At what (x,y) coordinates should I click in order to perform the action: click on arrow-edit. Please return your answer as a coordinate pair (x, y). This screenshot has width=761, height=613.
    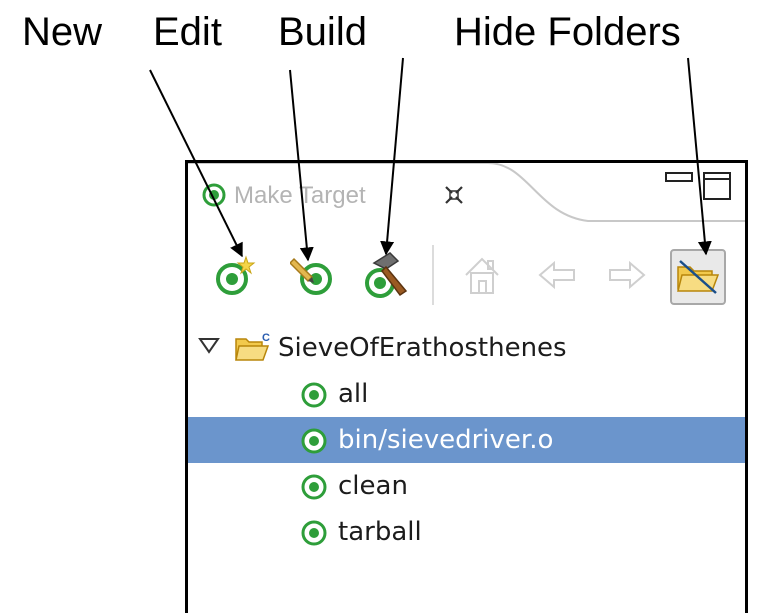
    Looking at the image, I should click on (301, 165).